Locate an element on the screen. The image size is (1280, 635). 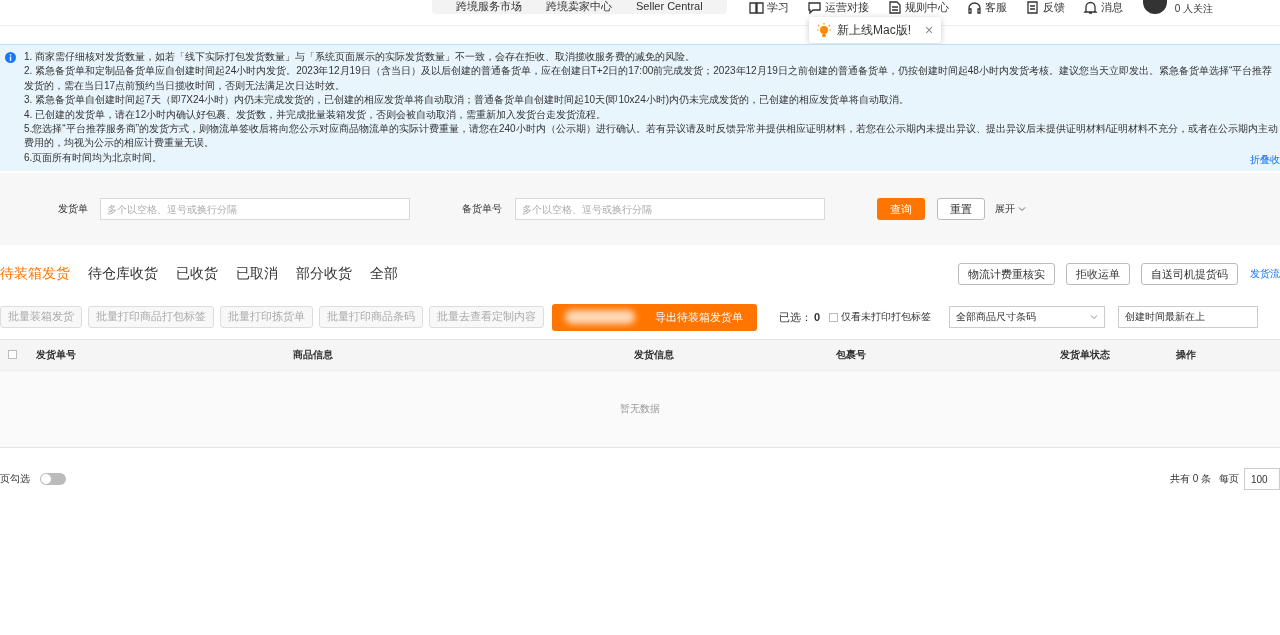
notice-text: 3. 紧急备货单自创建时间起7天（即7X24小时）内仍未完成发货的，已创建的相应发货单将自动取消；普通备货单自创建时间起10天(即10x24小时)内仍未完成发货的，已创建的相应发货单将自动取消。 is located at coordinates (467, 100).